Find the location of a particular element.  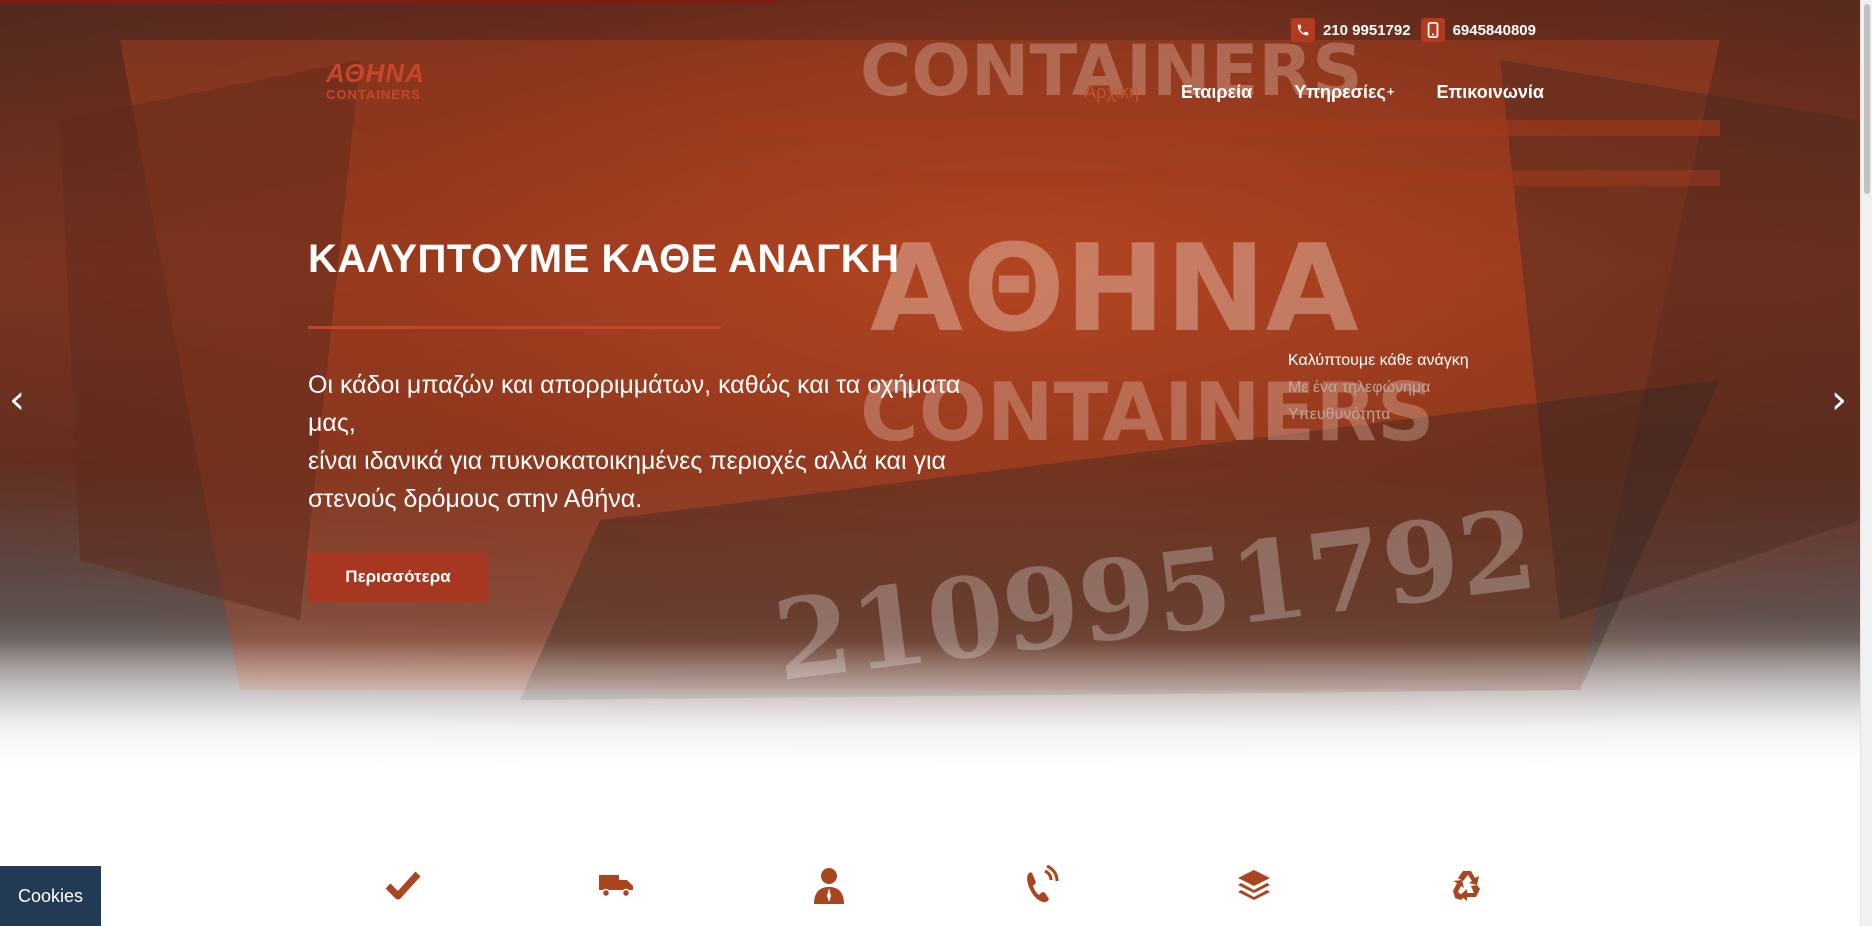

chevron-left-icon: ‹ is located at coordinates (17, 400).